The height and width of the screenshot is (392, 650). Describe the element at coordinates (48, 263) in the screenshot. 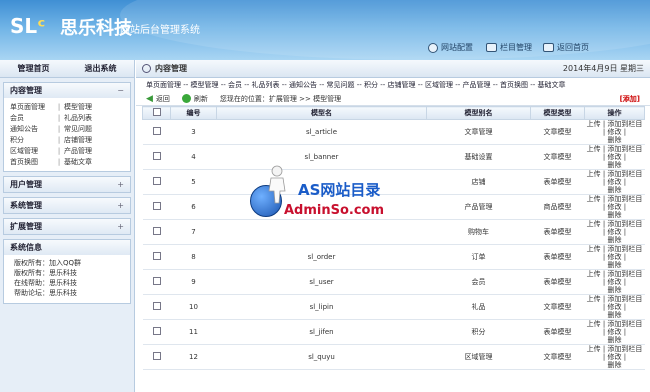

I see `sysinfo-line: 版权所有：加入QQ群` at that location.